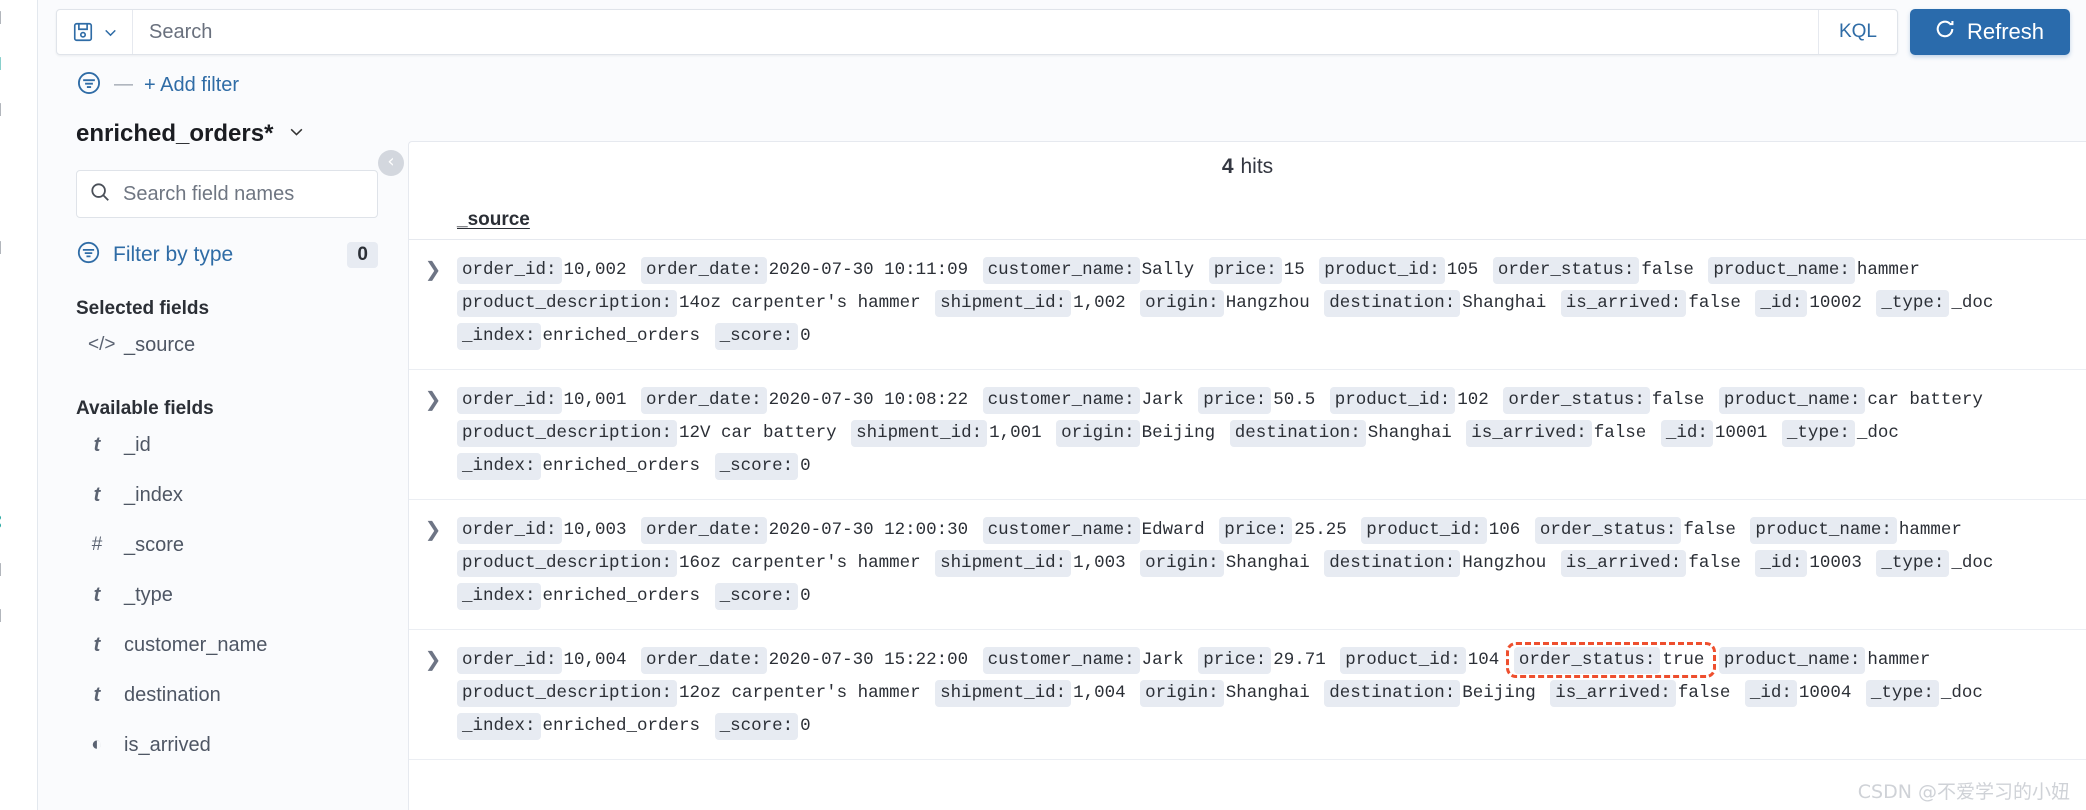 The width and height of the screenshot is (2086, 810). What do you see at coordinates (1683, 660) in the screenshot?
I see `field-value: true` at bounding box center [1683, 660].